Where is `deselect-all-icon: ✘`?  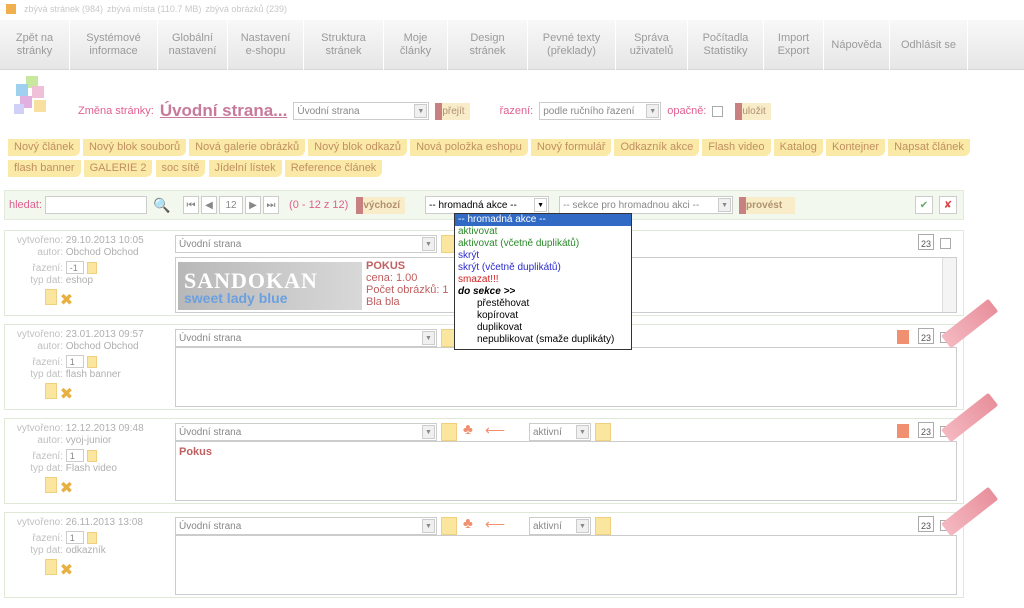
deselect-all-icon: ✘ is located at coordinates (948, 205).